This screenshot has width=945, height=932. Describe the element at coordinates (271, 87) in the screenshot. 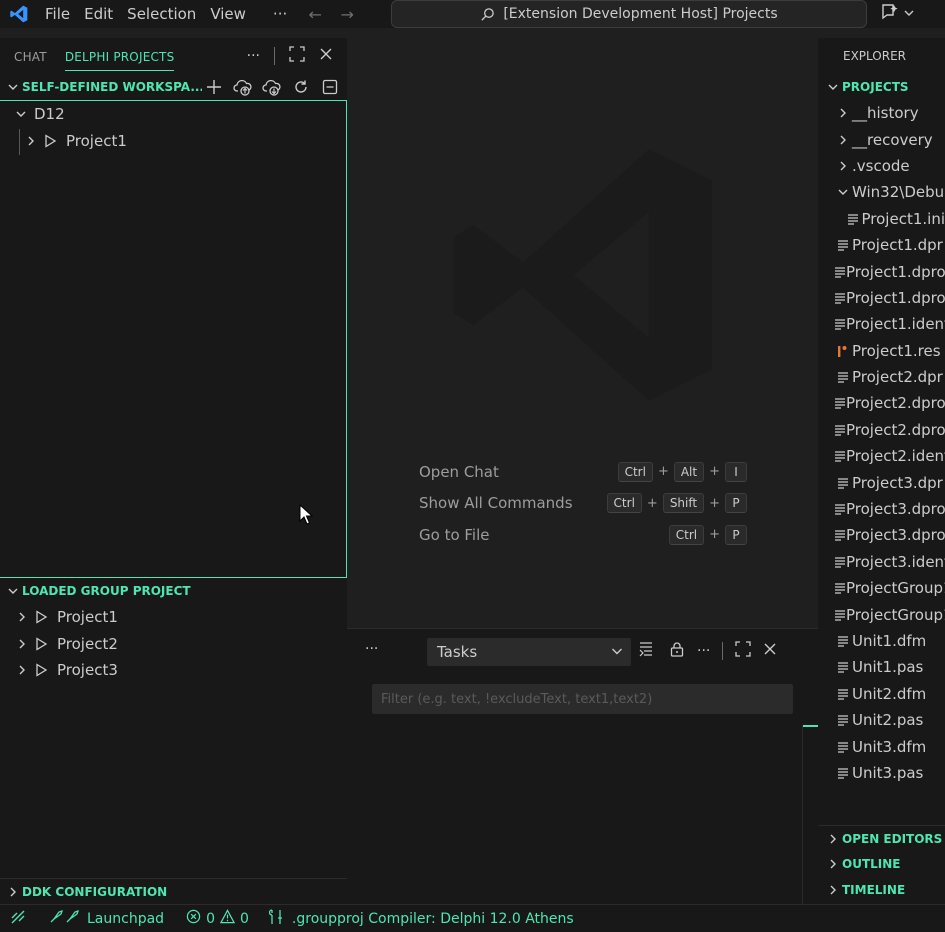

I see `cloud-download-icon` at that location.